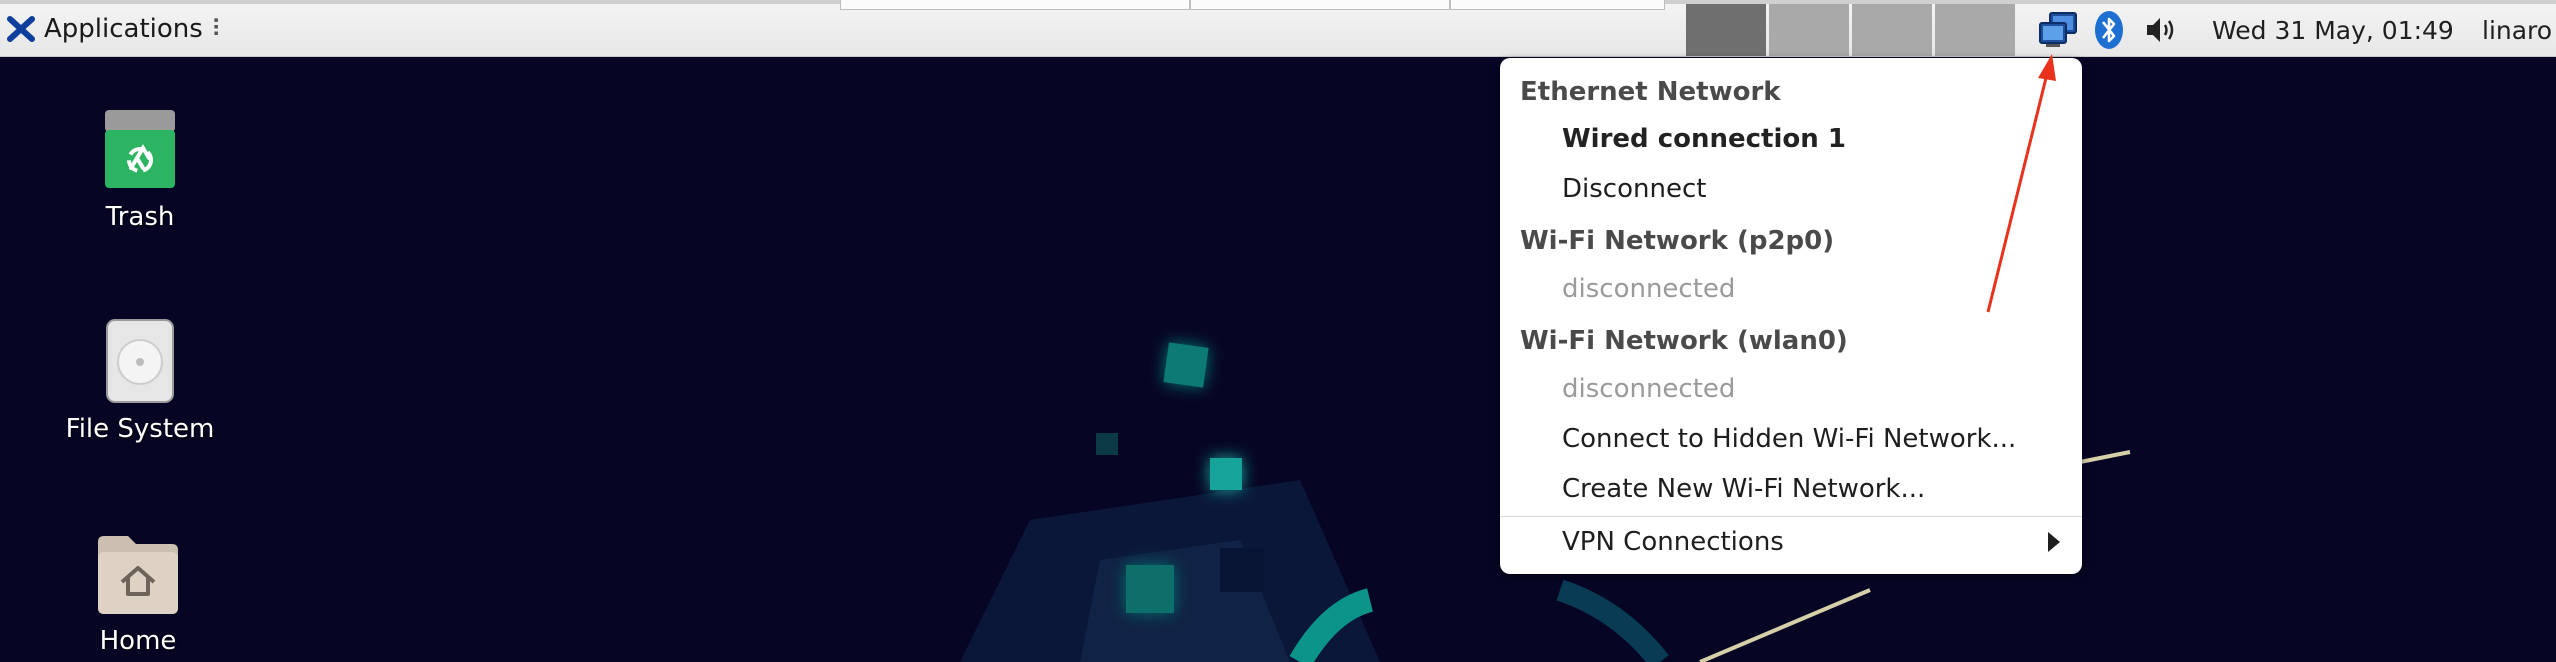 This screenshot has height=662, width=2556. What do you see at coordinates (1278, 28) in the screenshot?
I see `top-panel: Applications ⠇ Wed 31 May, 01:49 linaro` at bounding box center [1278, 28].